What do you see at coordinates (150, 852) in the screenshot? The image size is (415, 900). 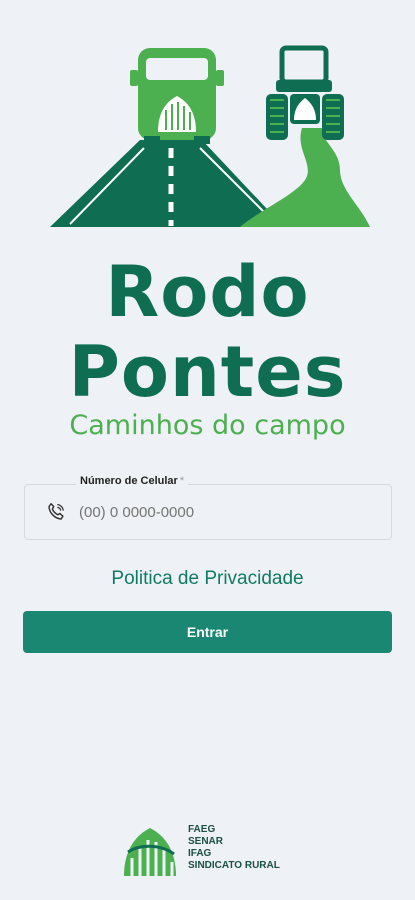 I see `faeg-leaf-logo-icon` at bounding box center [150, 852].